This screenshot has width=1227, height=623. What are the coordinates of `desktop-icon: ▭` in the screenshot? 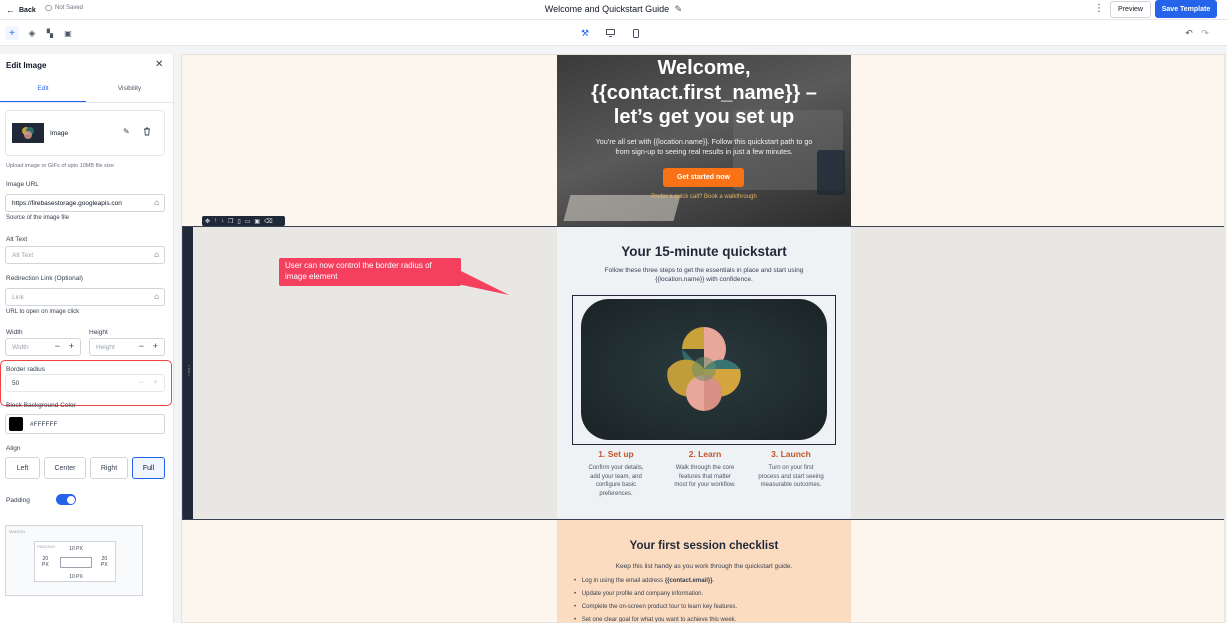 It's located at (248, 221).